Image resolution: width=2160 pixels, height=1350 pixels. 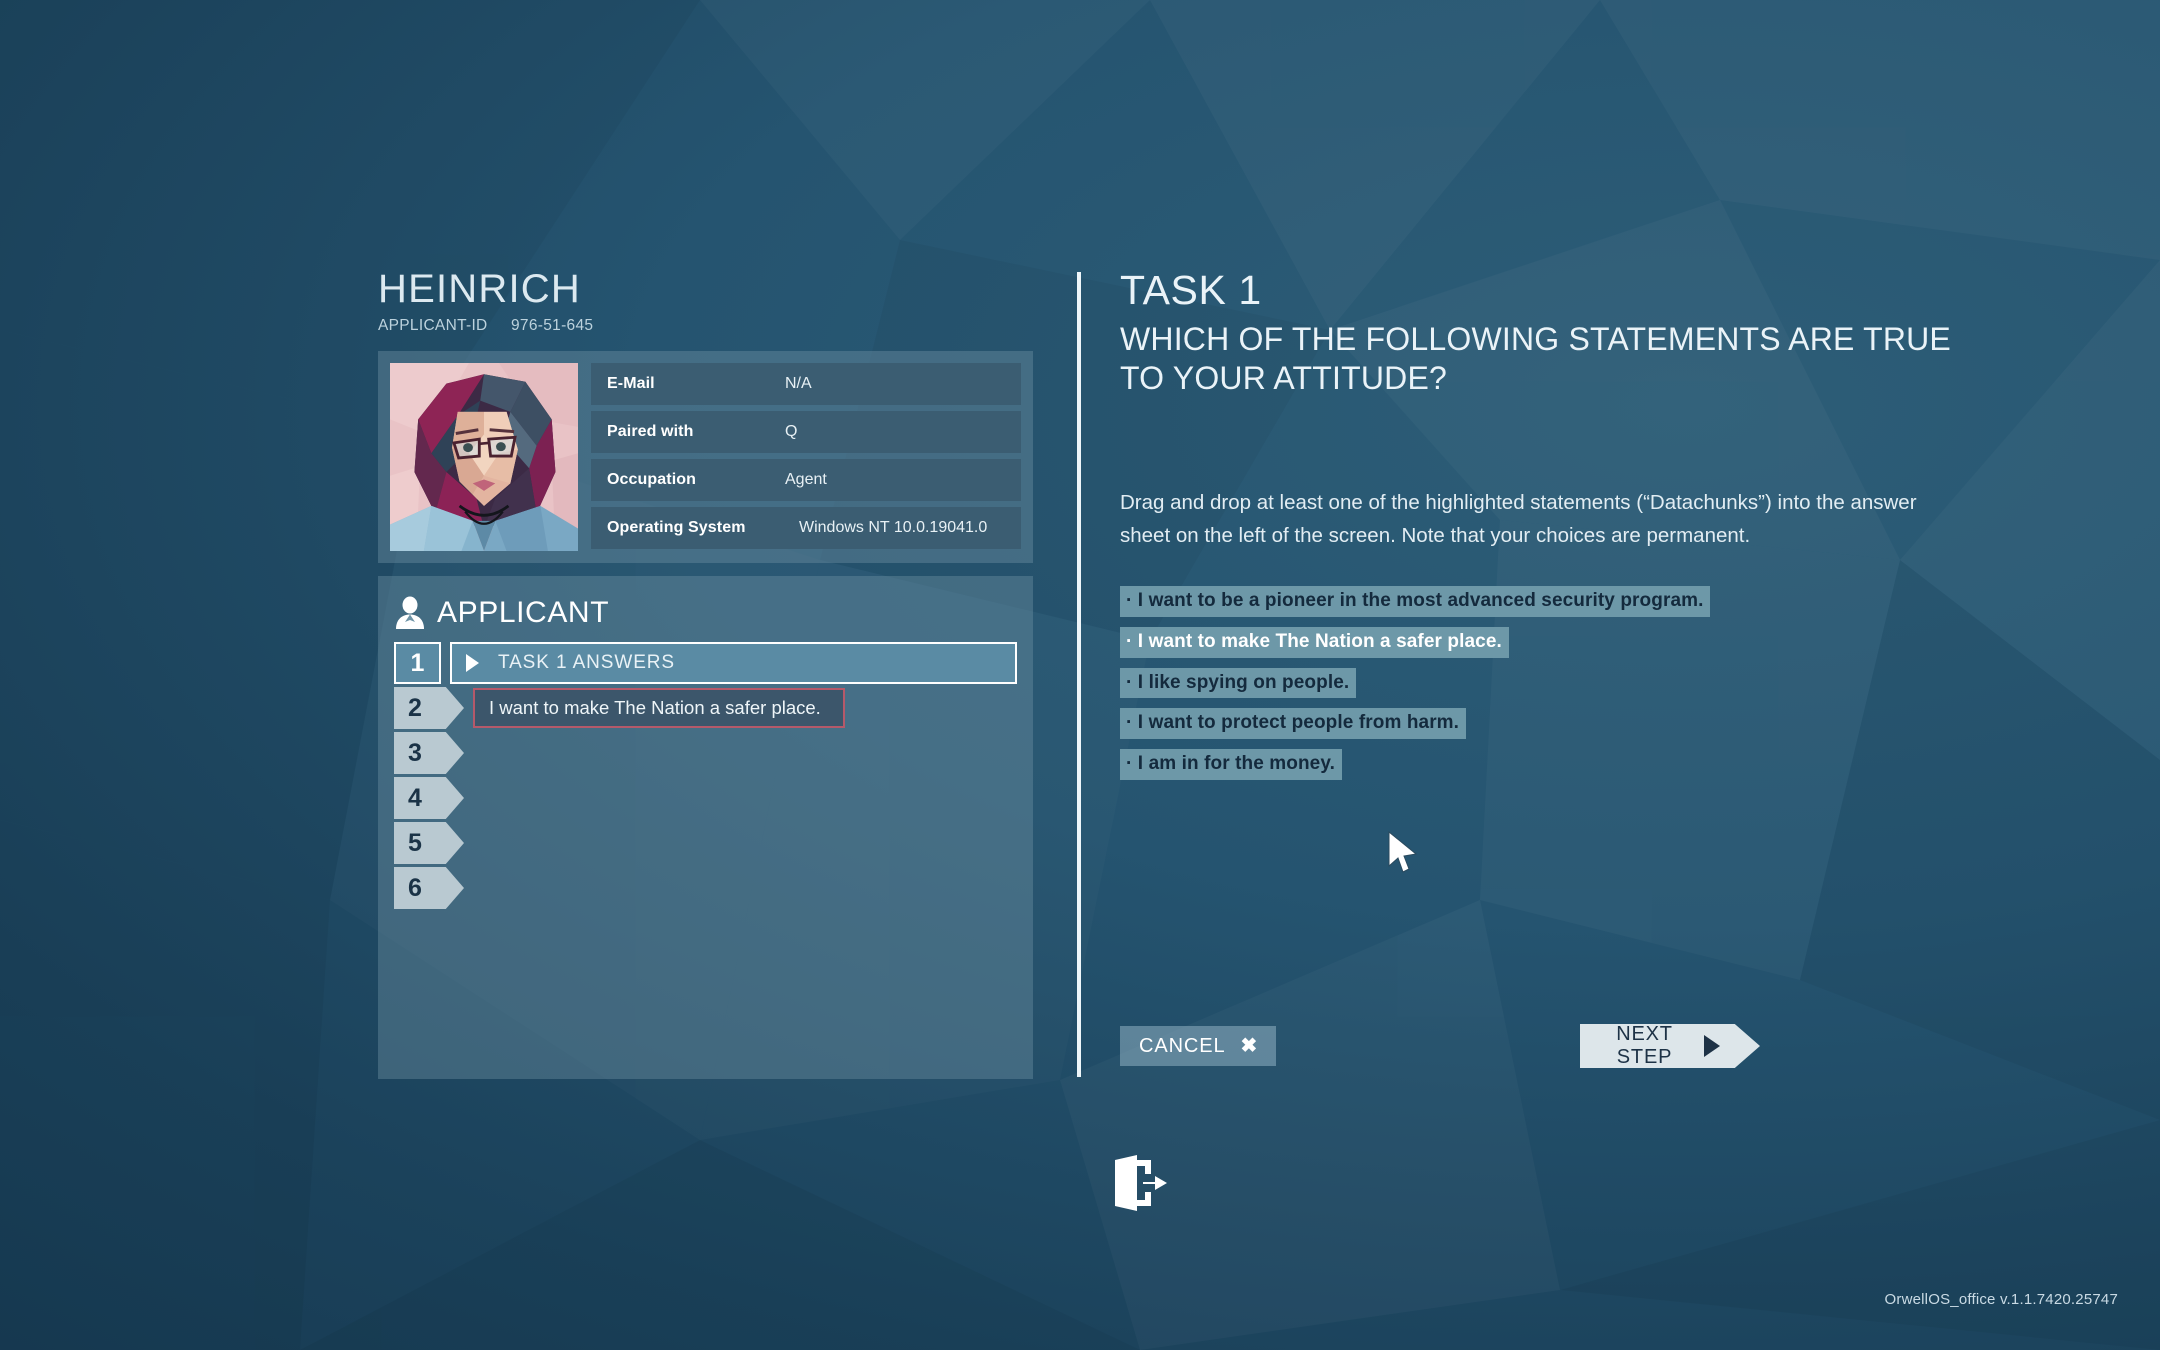 I want to click on next-step-button: NEXT STEP, so click(x=1670, y=1046).